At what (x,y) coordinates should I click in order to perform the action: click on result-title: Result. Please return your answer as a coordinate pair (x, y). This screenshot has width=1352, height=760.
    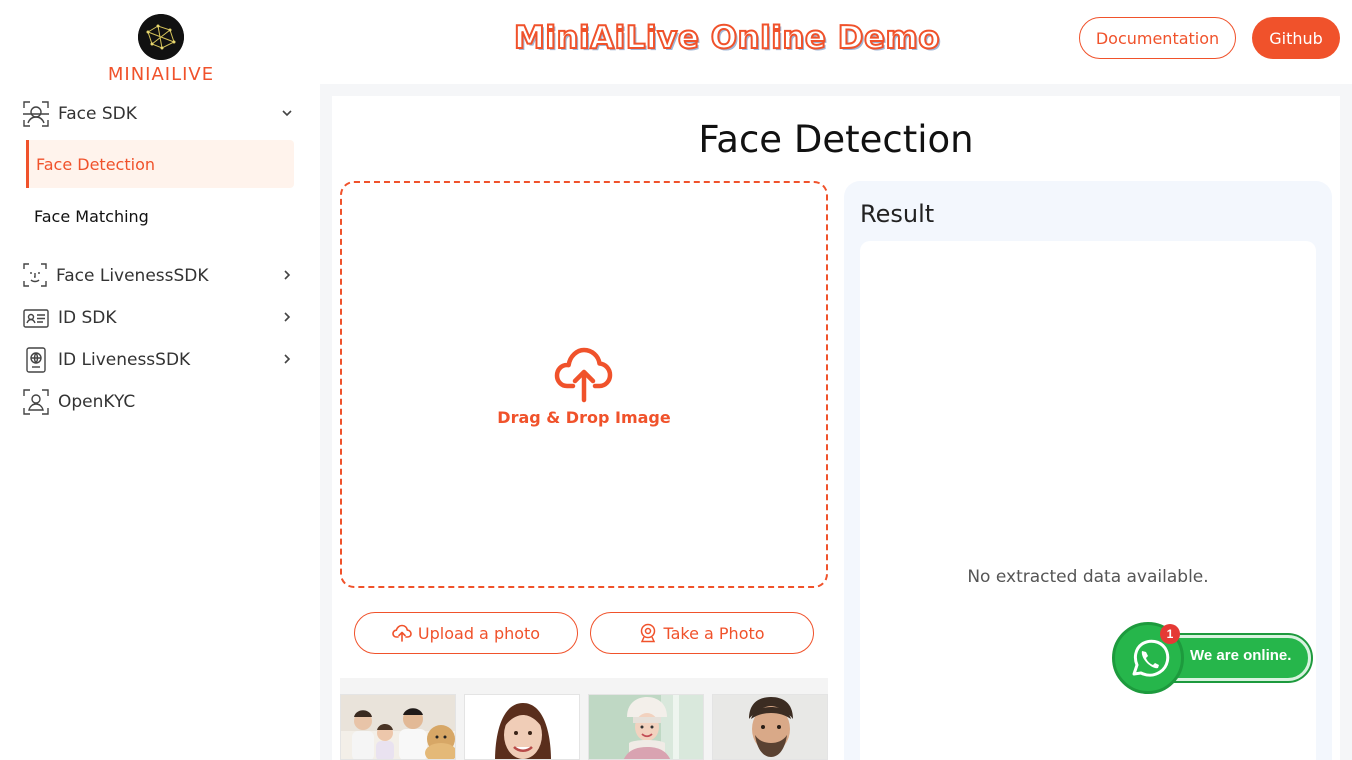
    Looking at the image, I should click on (897, 214).